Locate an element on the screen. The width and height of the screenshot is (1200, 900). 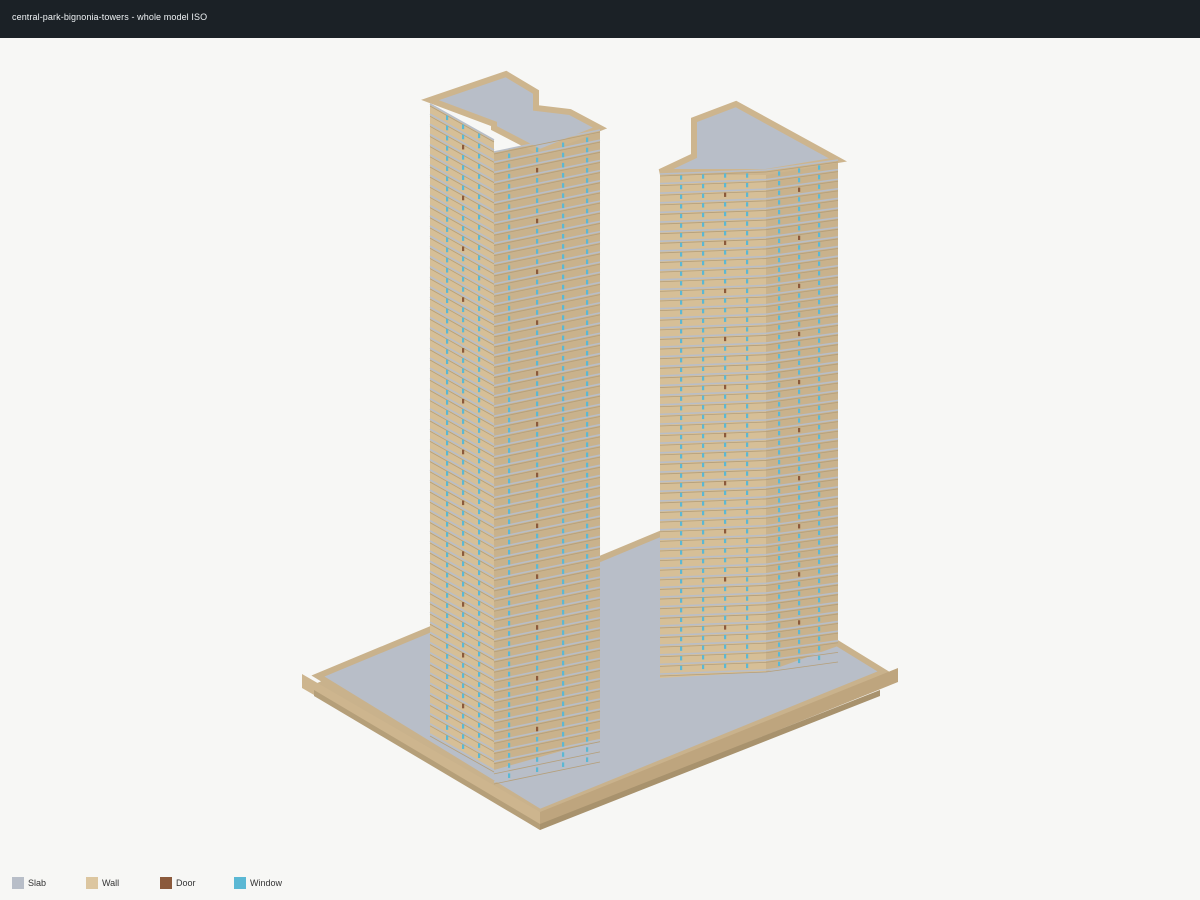
legend: Slab Wall Door Window is located at coordinates (600, 882).